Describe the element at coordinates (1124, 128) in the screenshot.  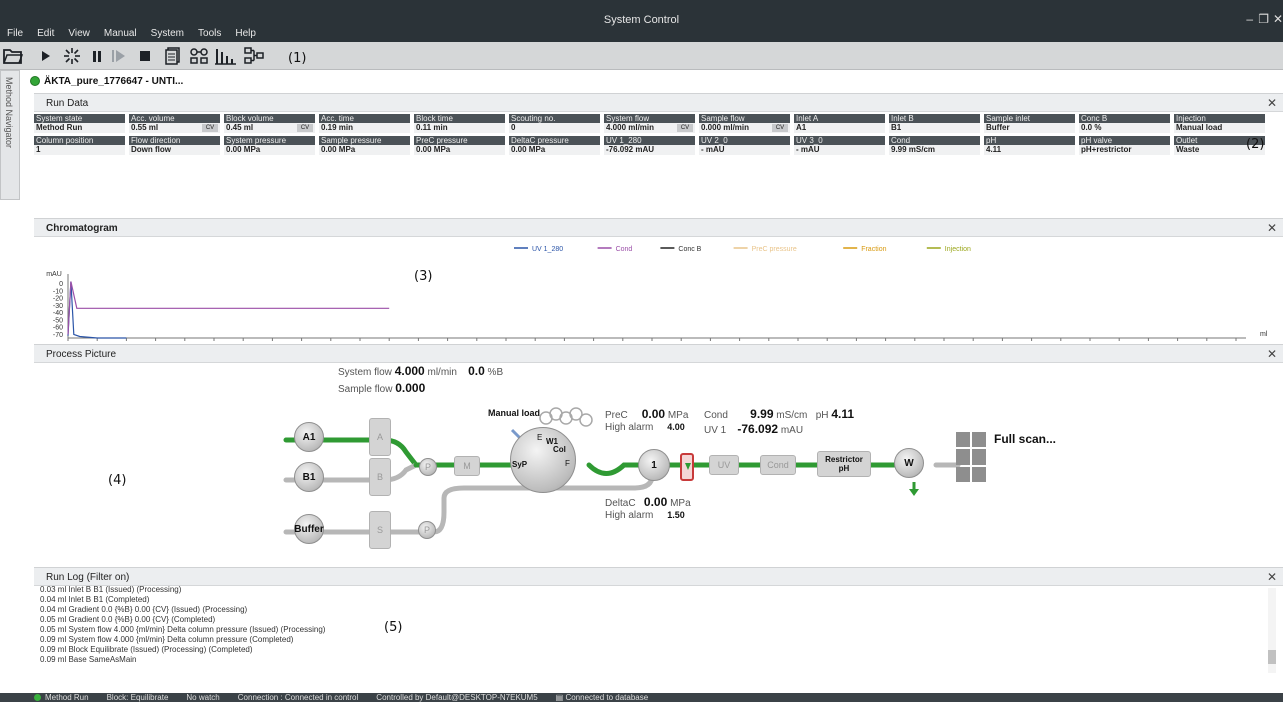
I see `run-data-value: 0.0 %` at that location.